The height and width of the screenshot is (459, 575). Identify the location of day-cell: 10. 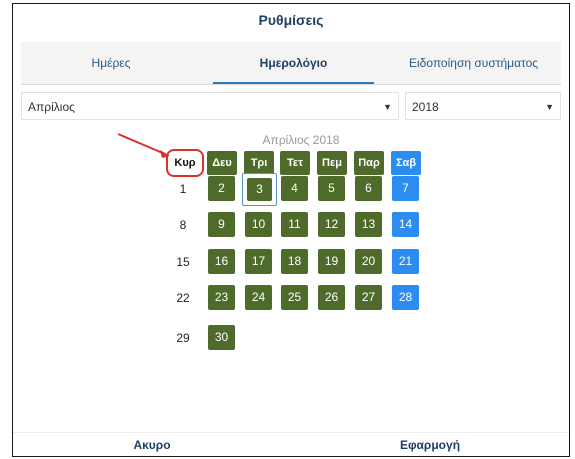
(258, 224).